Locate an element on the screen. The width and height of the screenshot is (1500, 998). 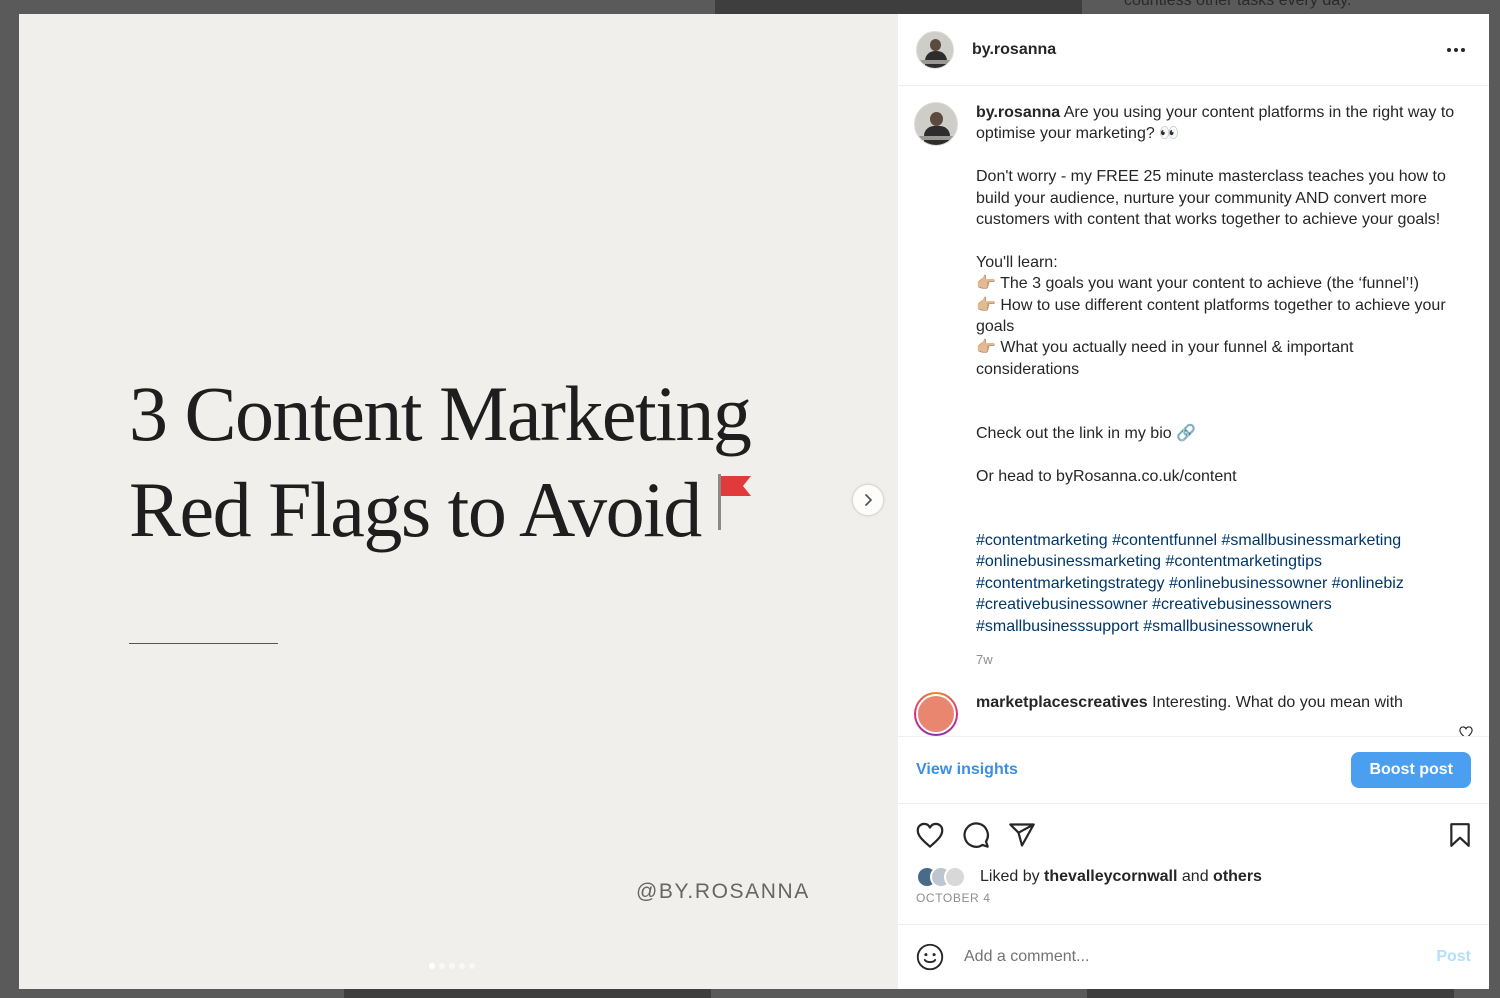
comment-icon is located at coordinates (976, 835).